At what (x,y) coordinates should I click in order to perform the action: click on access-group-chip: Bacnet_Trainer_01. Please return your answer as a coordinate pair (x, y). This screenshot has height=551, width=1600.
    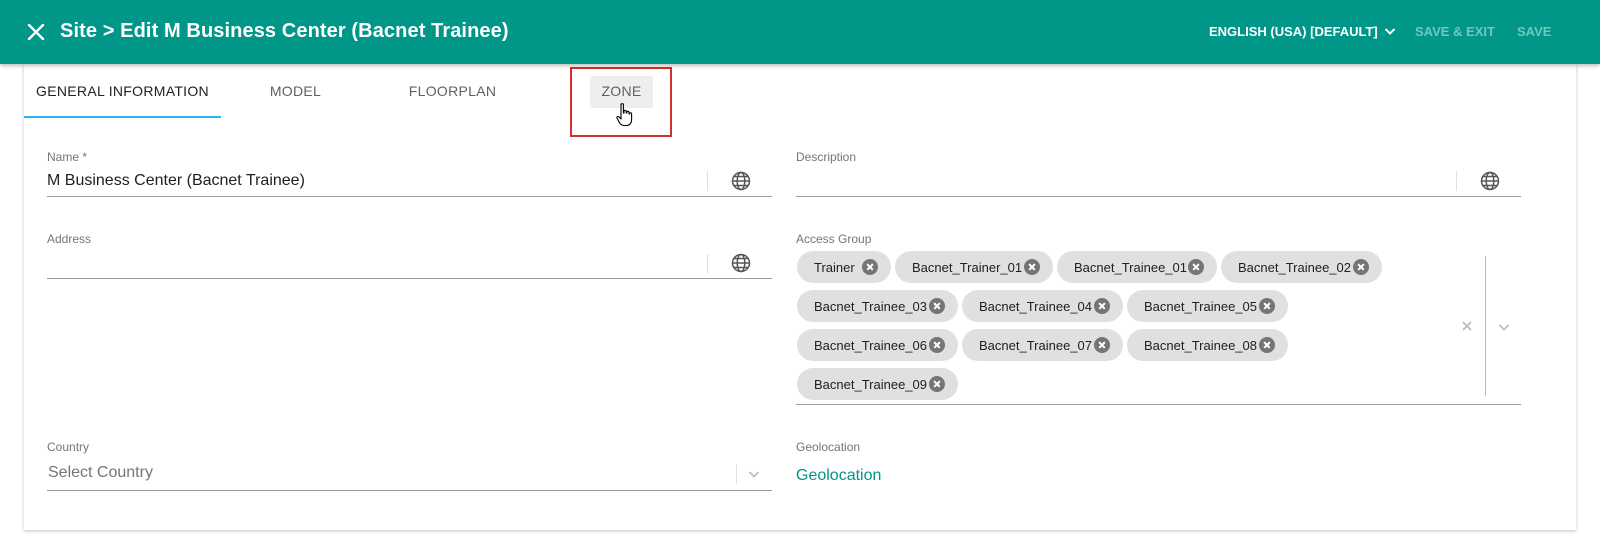
    Looking at the image, I should click on (974, 267).